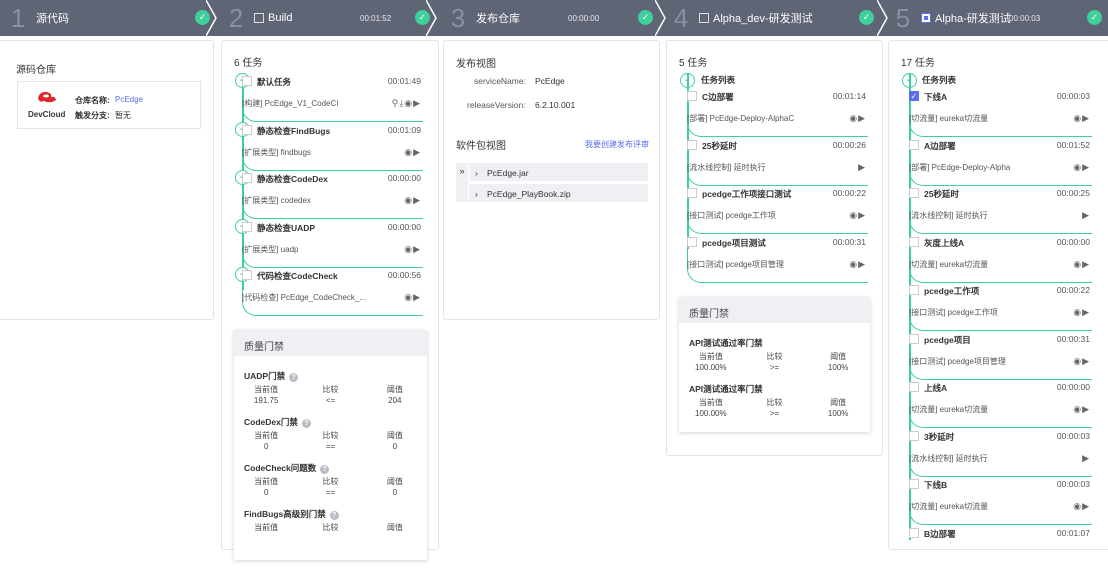  I want to click on stage-number: 5, so click(903, 17).